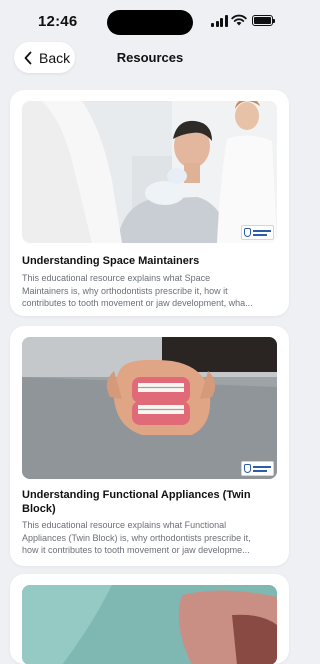 This screenshot has height=664, width=320. Describe the element at coordinates (58, 21) in the screenshot. I see `status-time: 12:46` at that location.